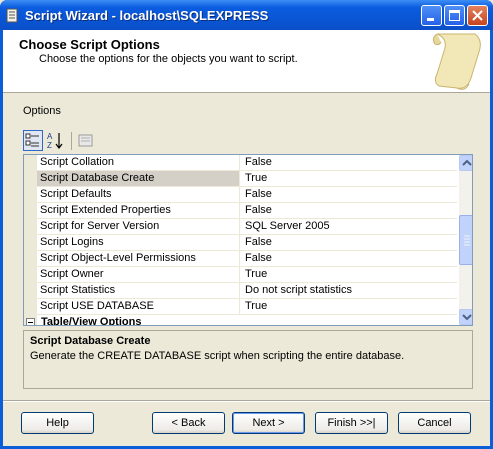 The height and width of the screenshot is (449, 493). Describe the element at coordinates (12, 15) in the screenshot. I see `app-icon` at that location.